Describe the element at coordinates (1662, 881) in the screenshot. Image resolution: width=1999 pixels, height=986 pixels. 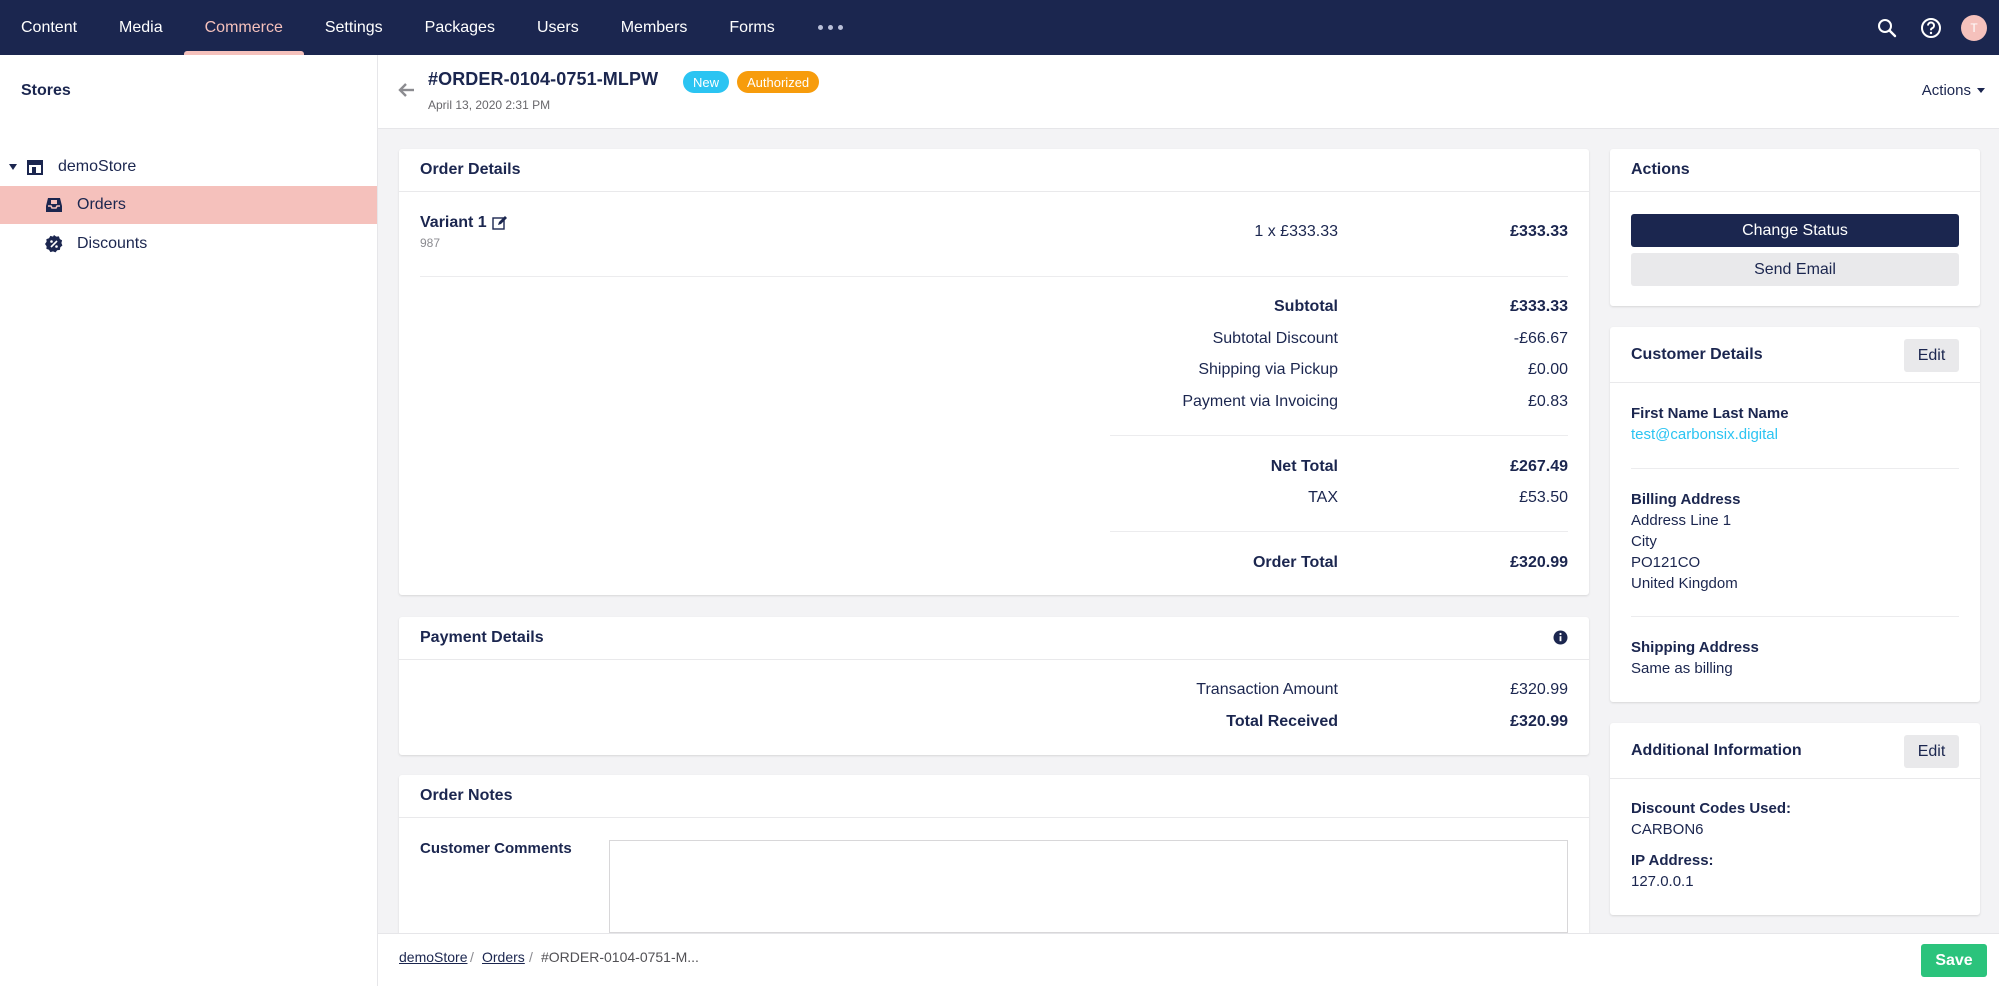
I see `ip-address-value: 127.0.0.1` at that location.